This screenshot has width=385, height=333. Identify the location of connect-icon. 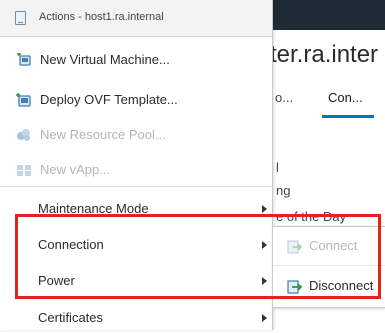
(295, 247).